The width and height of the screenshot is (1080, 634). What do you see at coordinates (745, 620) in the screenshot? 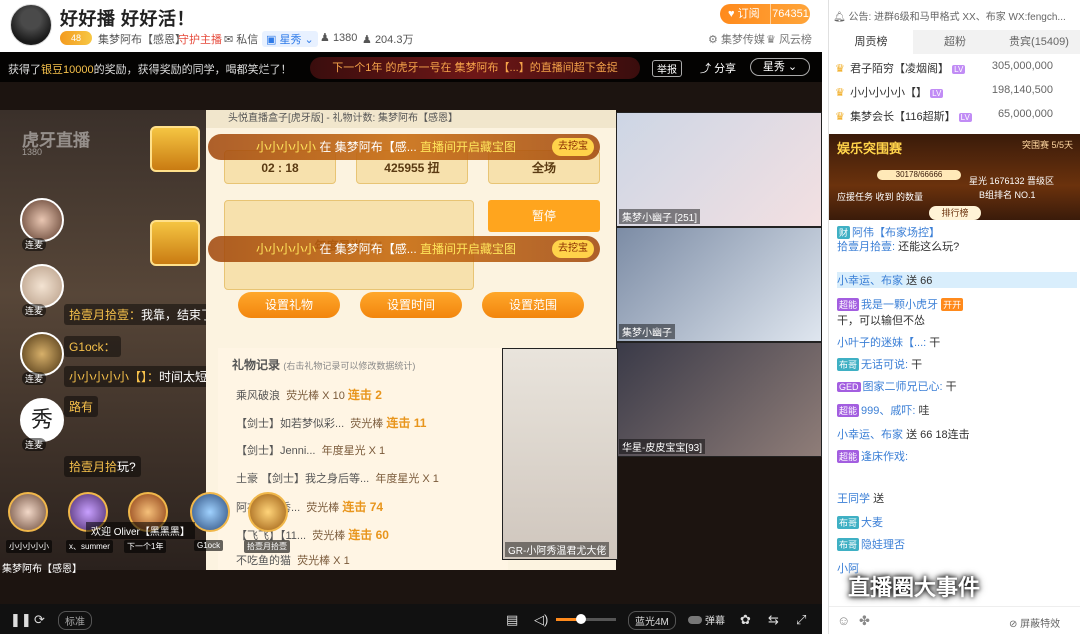
I see `effects-icon: ✿` at bounding box center [745, 620].